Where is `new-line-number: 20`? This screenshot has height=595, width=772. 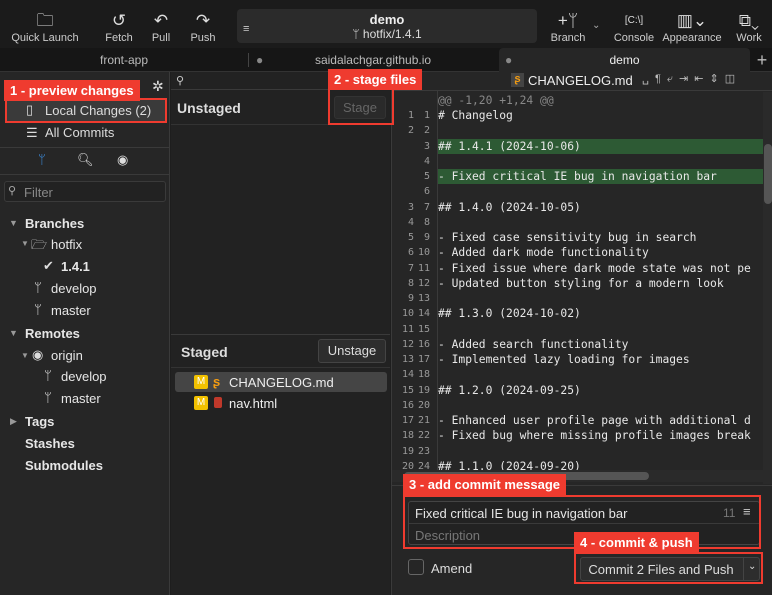 new-line-number: 20 is located at coordinates (423, 405).